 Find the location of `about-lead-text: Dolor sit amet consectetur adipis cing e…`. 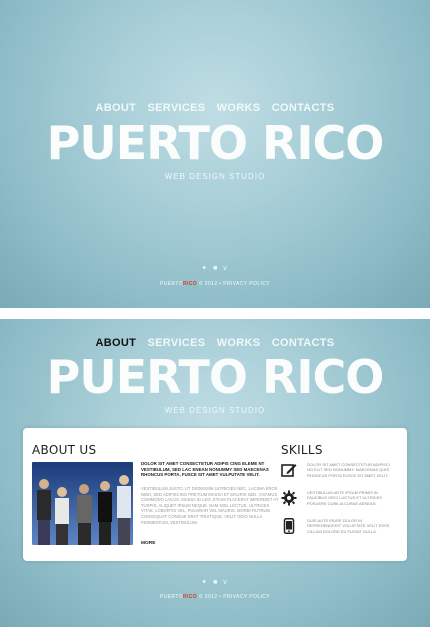

about-lead-text: Dolor sit amet consectetur adipis cing e… is located at coordinates (205, 469).